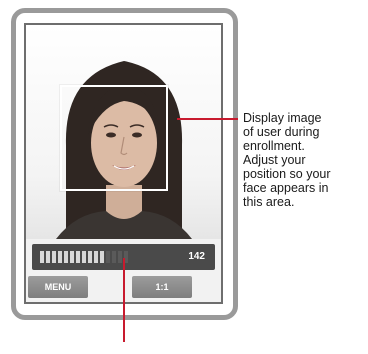  I want to click on callout-line-vertical, so click(124, 300).